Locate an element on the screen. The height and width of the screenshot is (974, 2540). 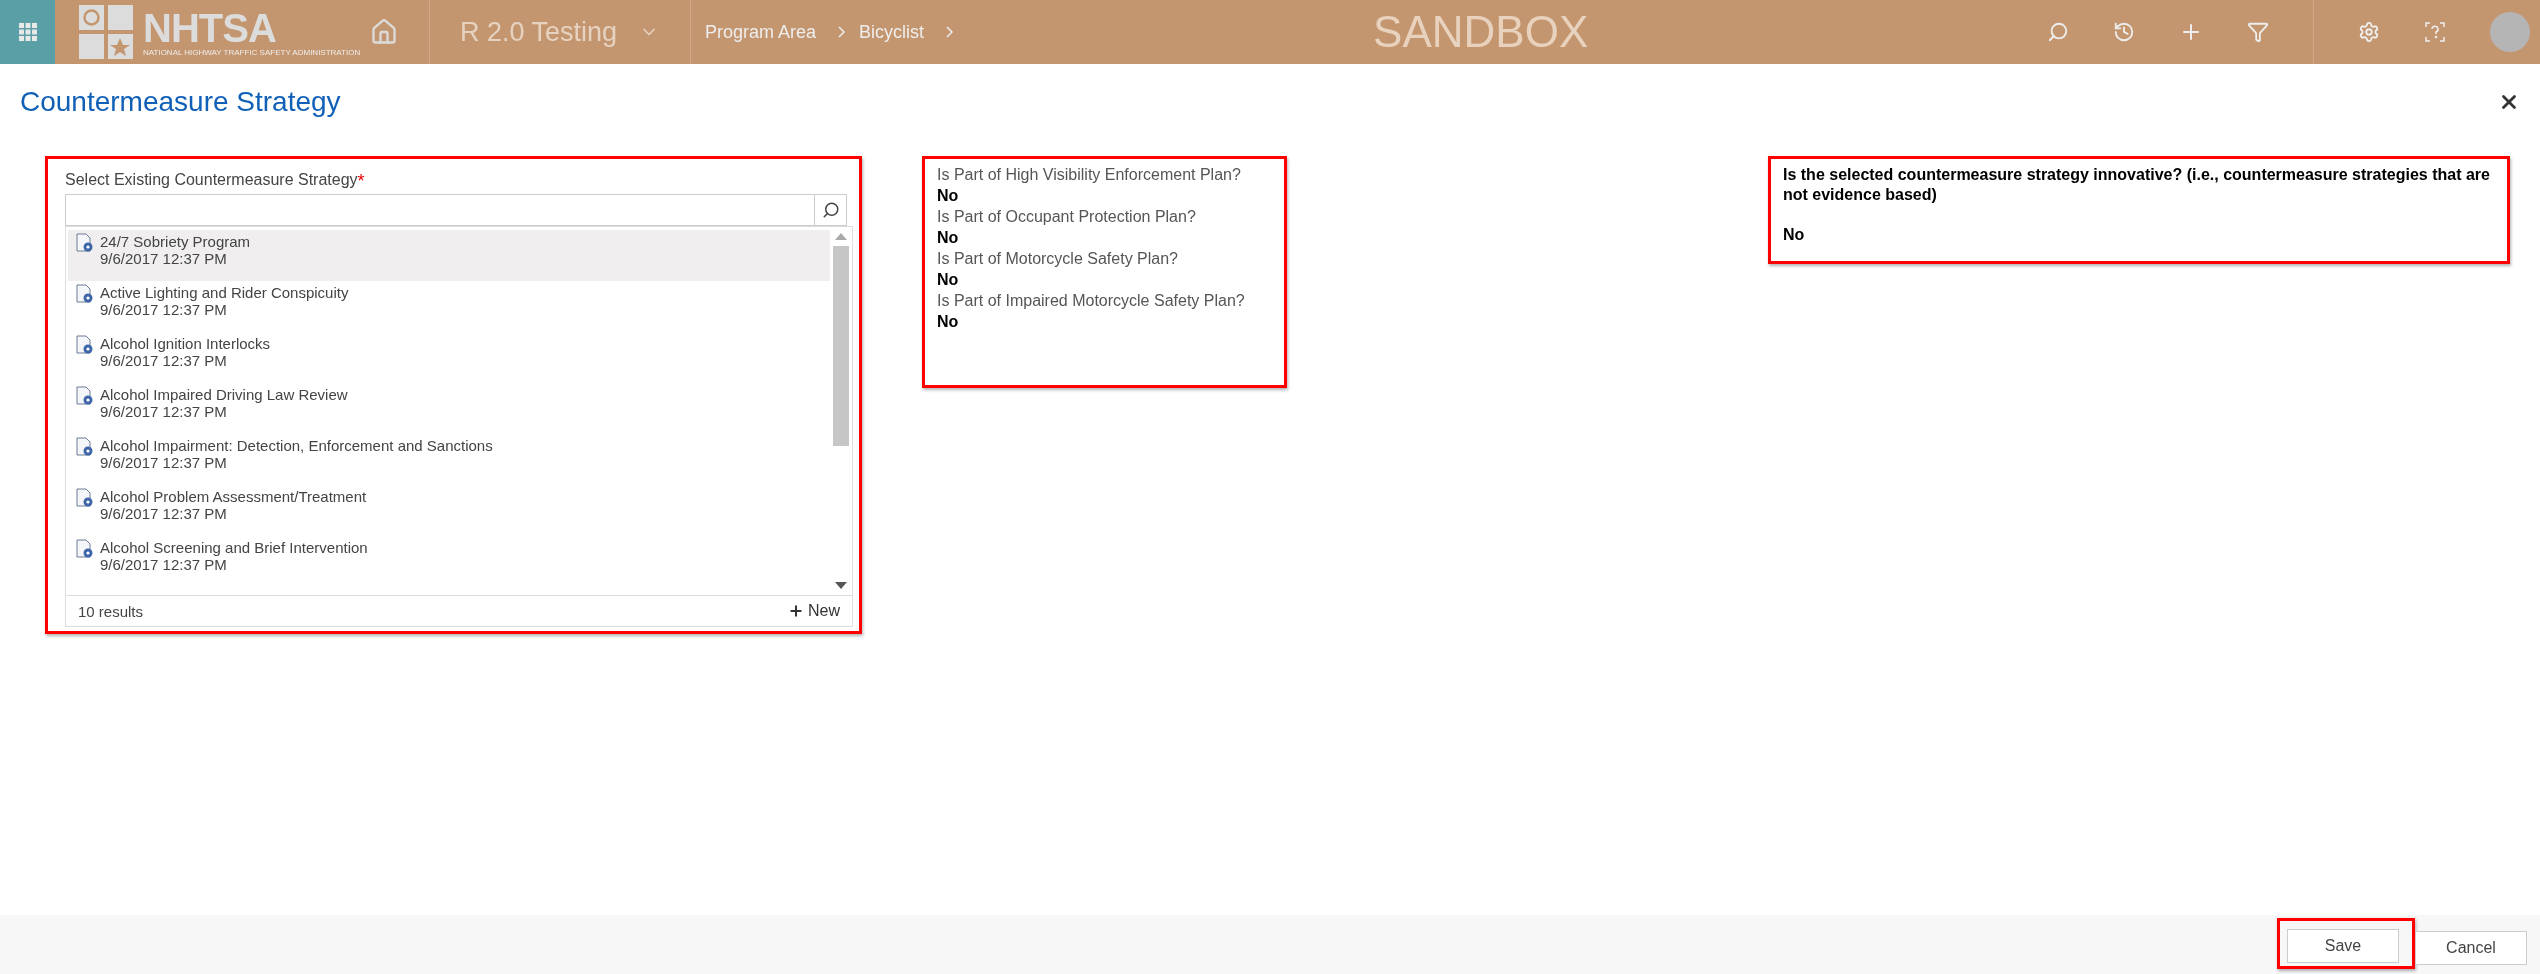
scrollbar-thumb is located at coordinates (841, 346).